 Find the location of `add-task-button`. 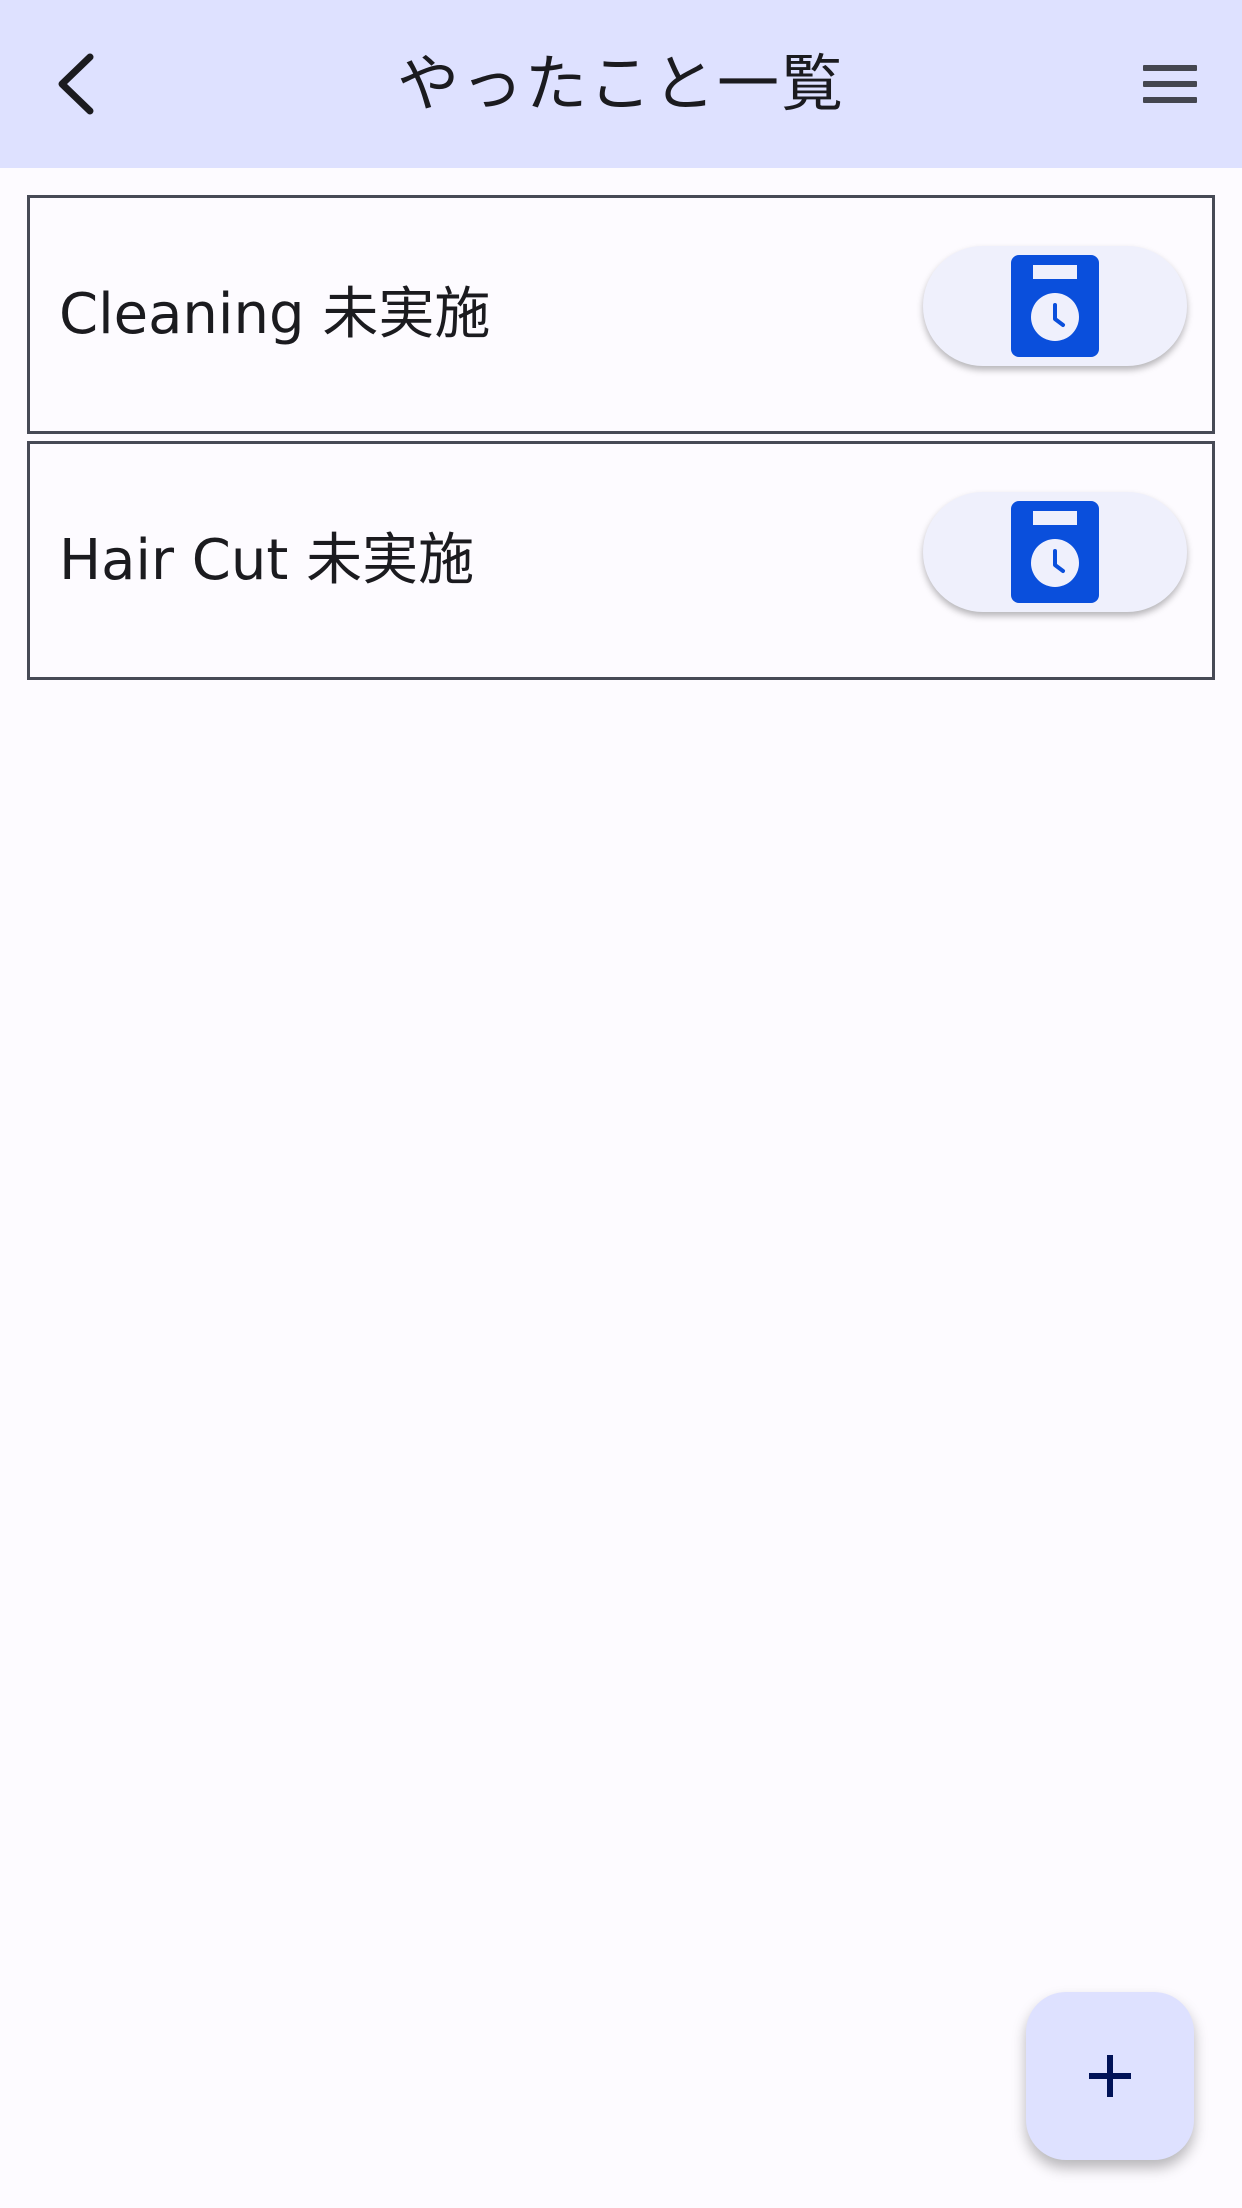

add-task-button is located at coordinates (1110, 2076).